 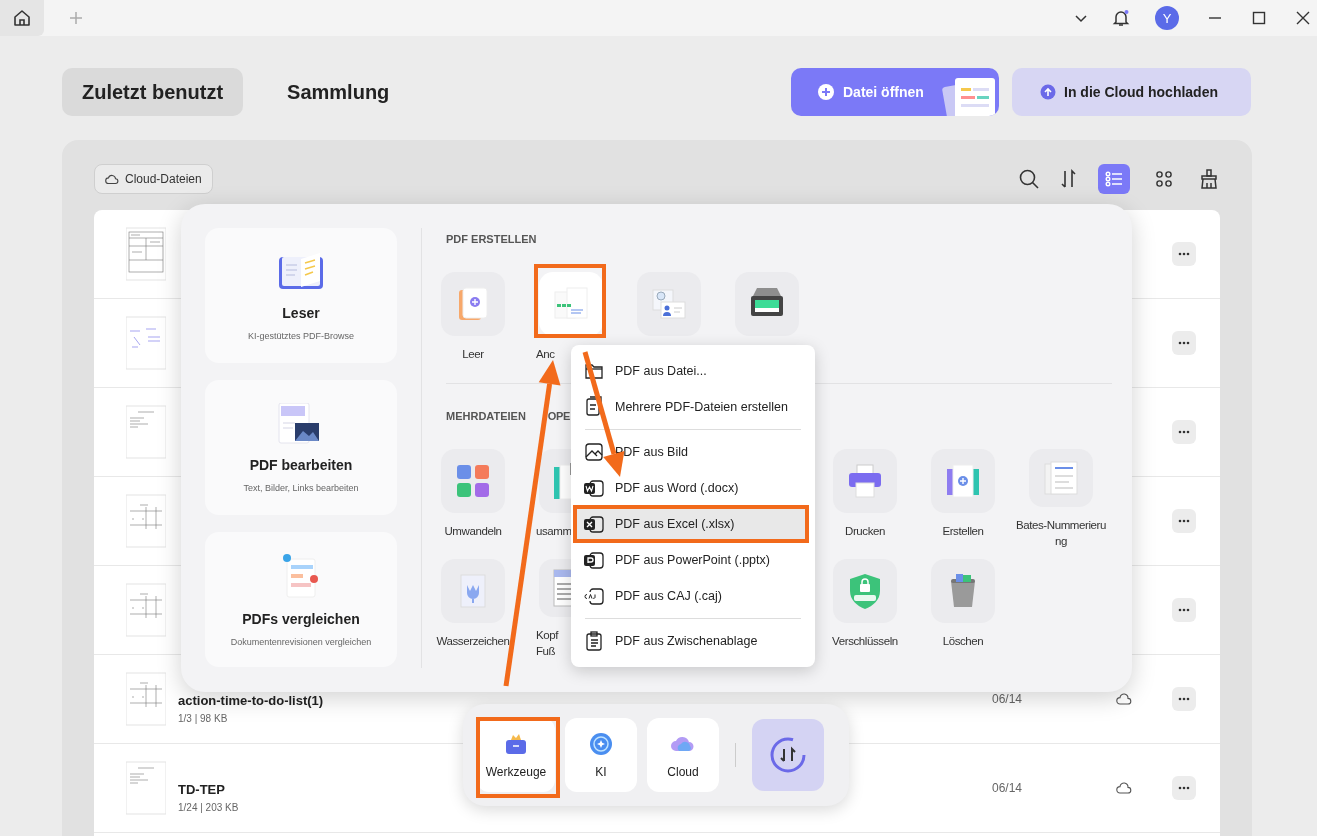 I want to click on transfer-button, so click(x=788, y=755).